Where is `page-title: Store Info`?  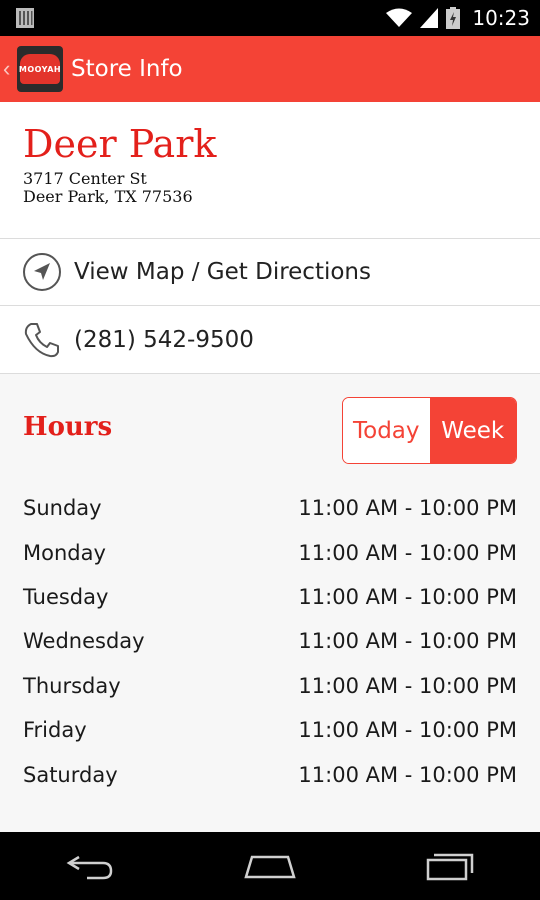 page-title: Store Info is located at coordinates (127, 69).